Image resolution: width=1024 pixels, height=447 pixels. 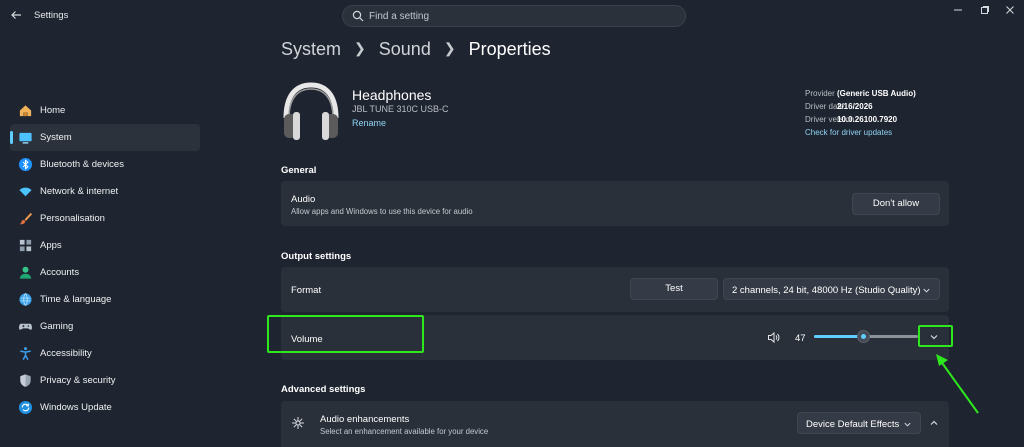 What do you see at coordinates (25, 380) in the screenshot?
I see `shield-icon` at bounding box center [25, 380].